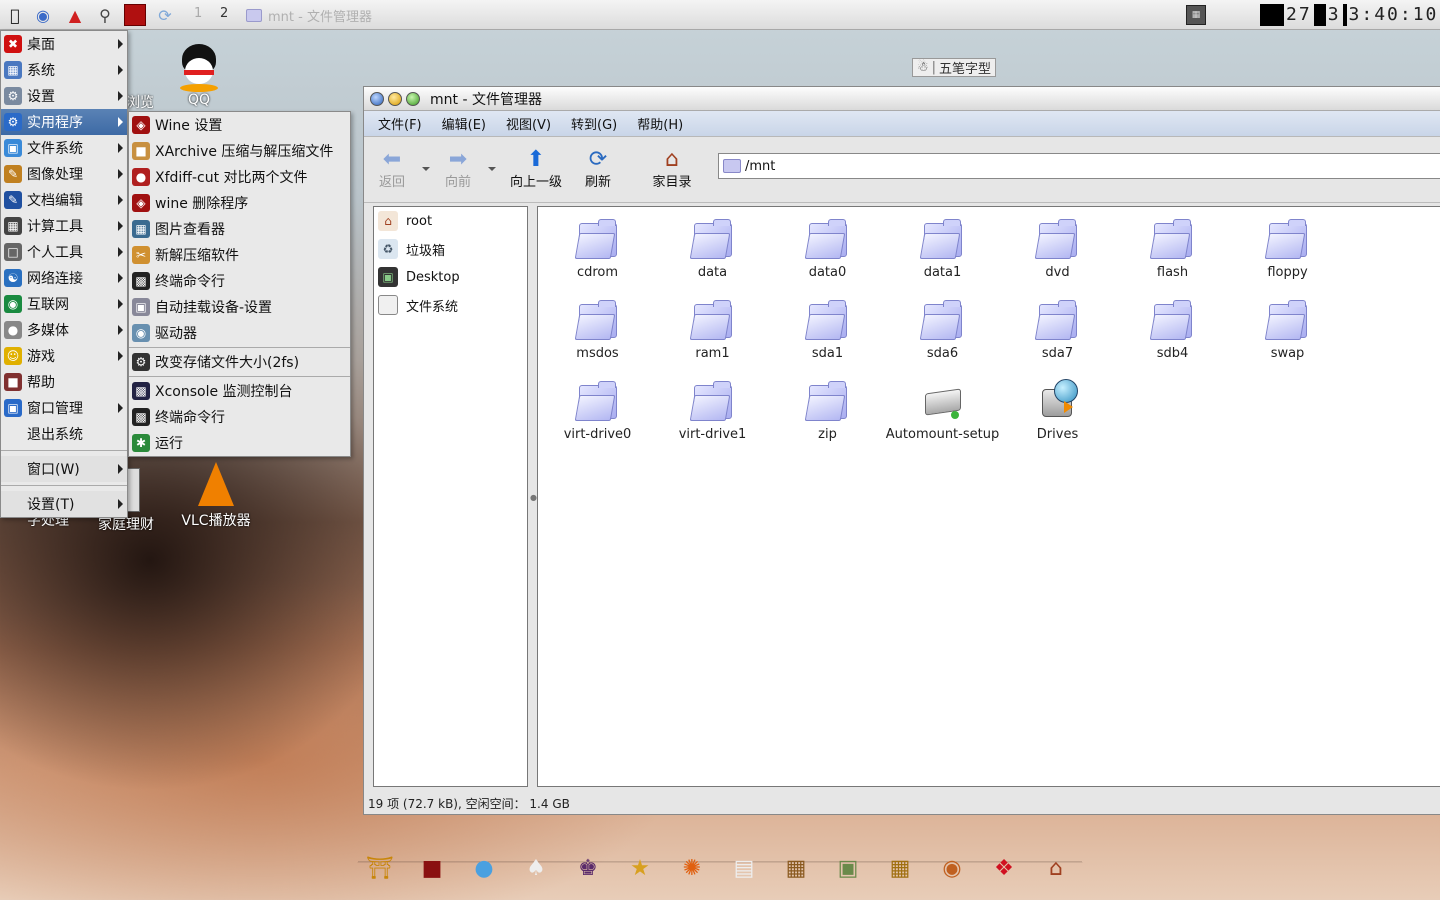 The width and height of the screenshot is (1440, 900). I want to click on file-item: msdos, so click(597, 329).